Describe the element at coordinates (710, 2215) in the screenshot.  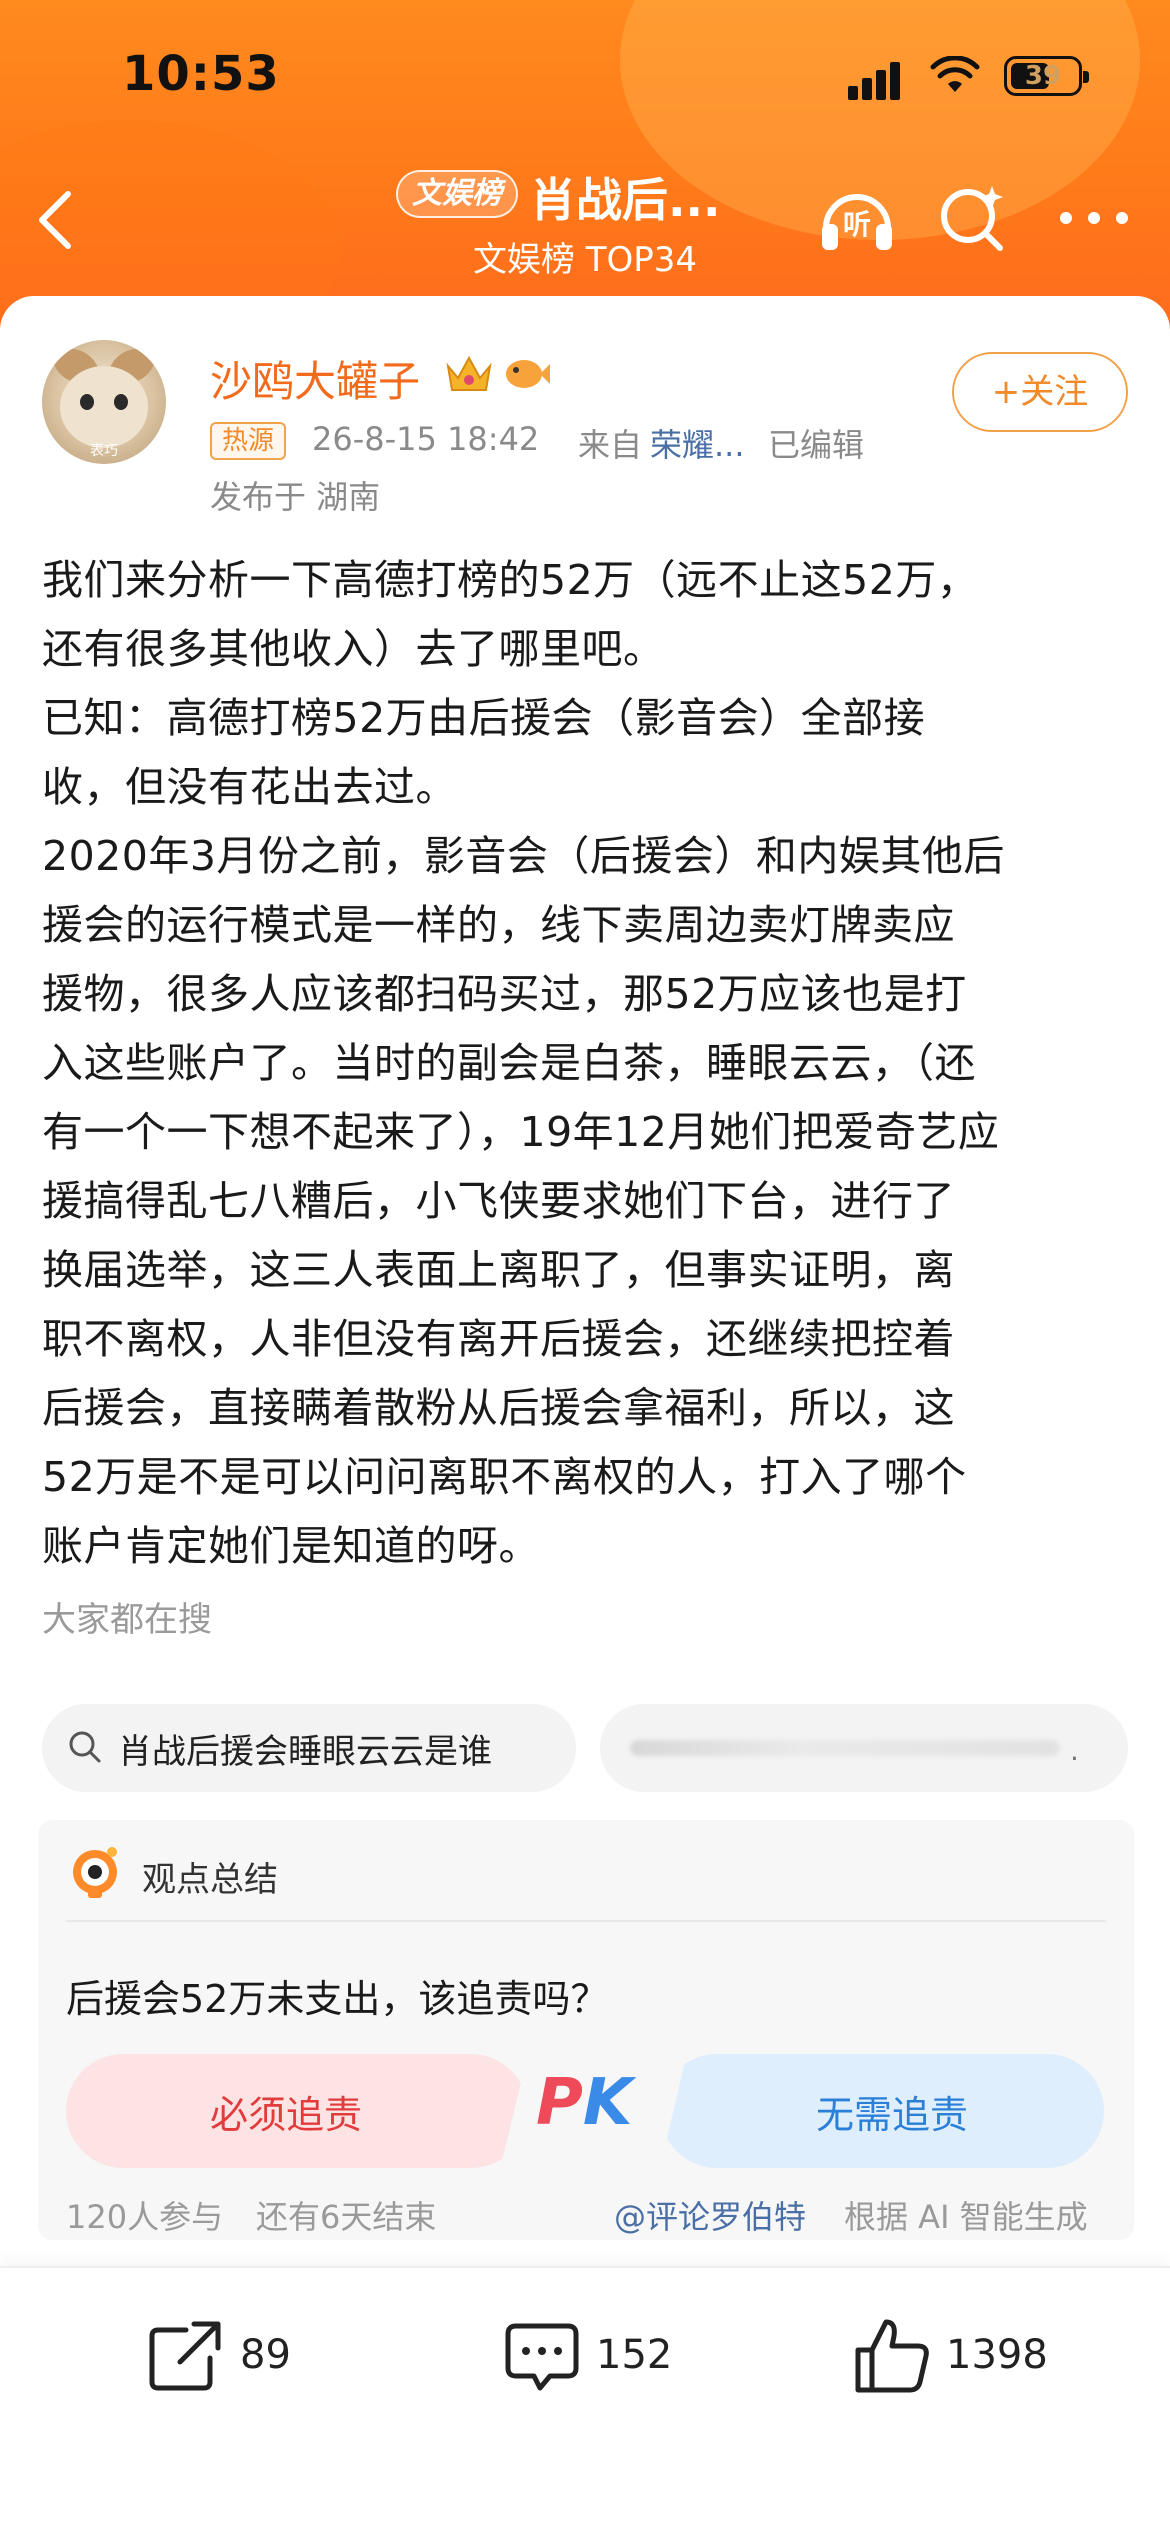
I see `author-link: @评论罗伯特` at that location.